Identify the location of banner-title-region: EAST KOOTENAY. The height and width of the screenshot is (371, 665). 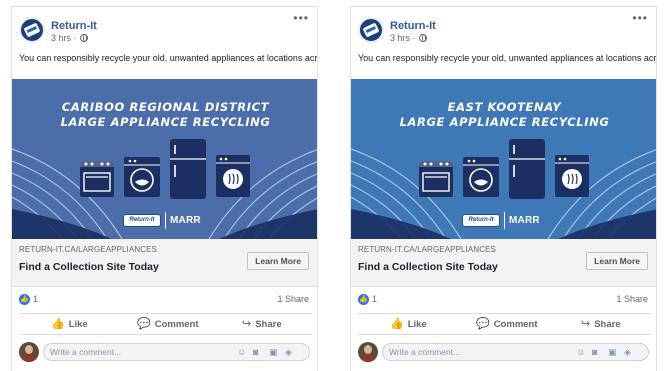
(504, 107).